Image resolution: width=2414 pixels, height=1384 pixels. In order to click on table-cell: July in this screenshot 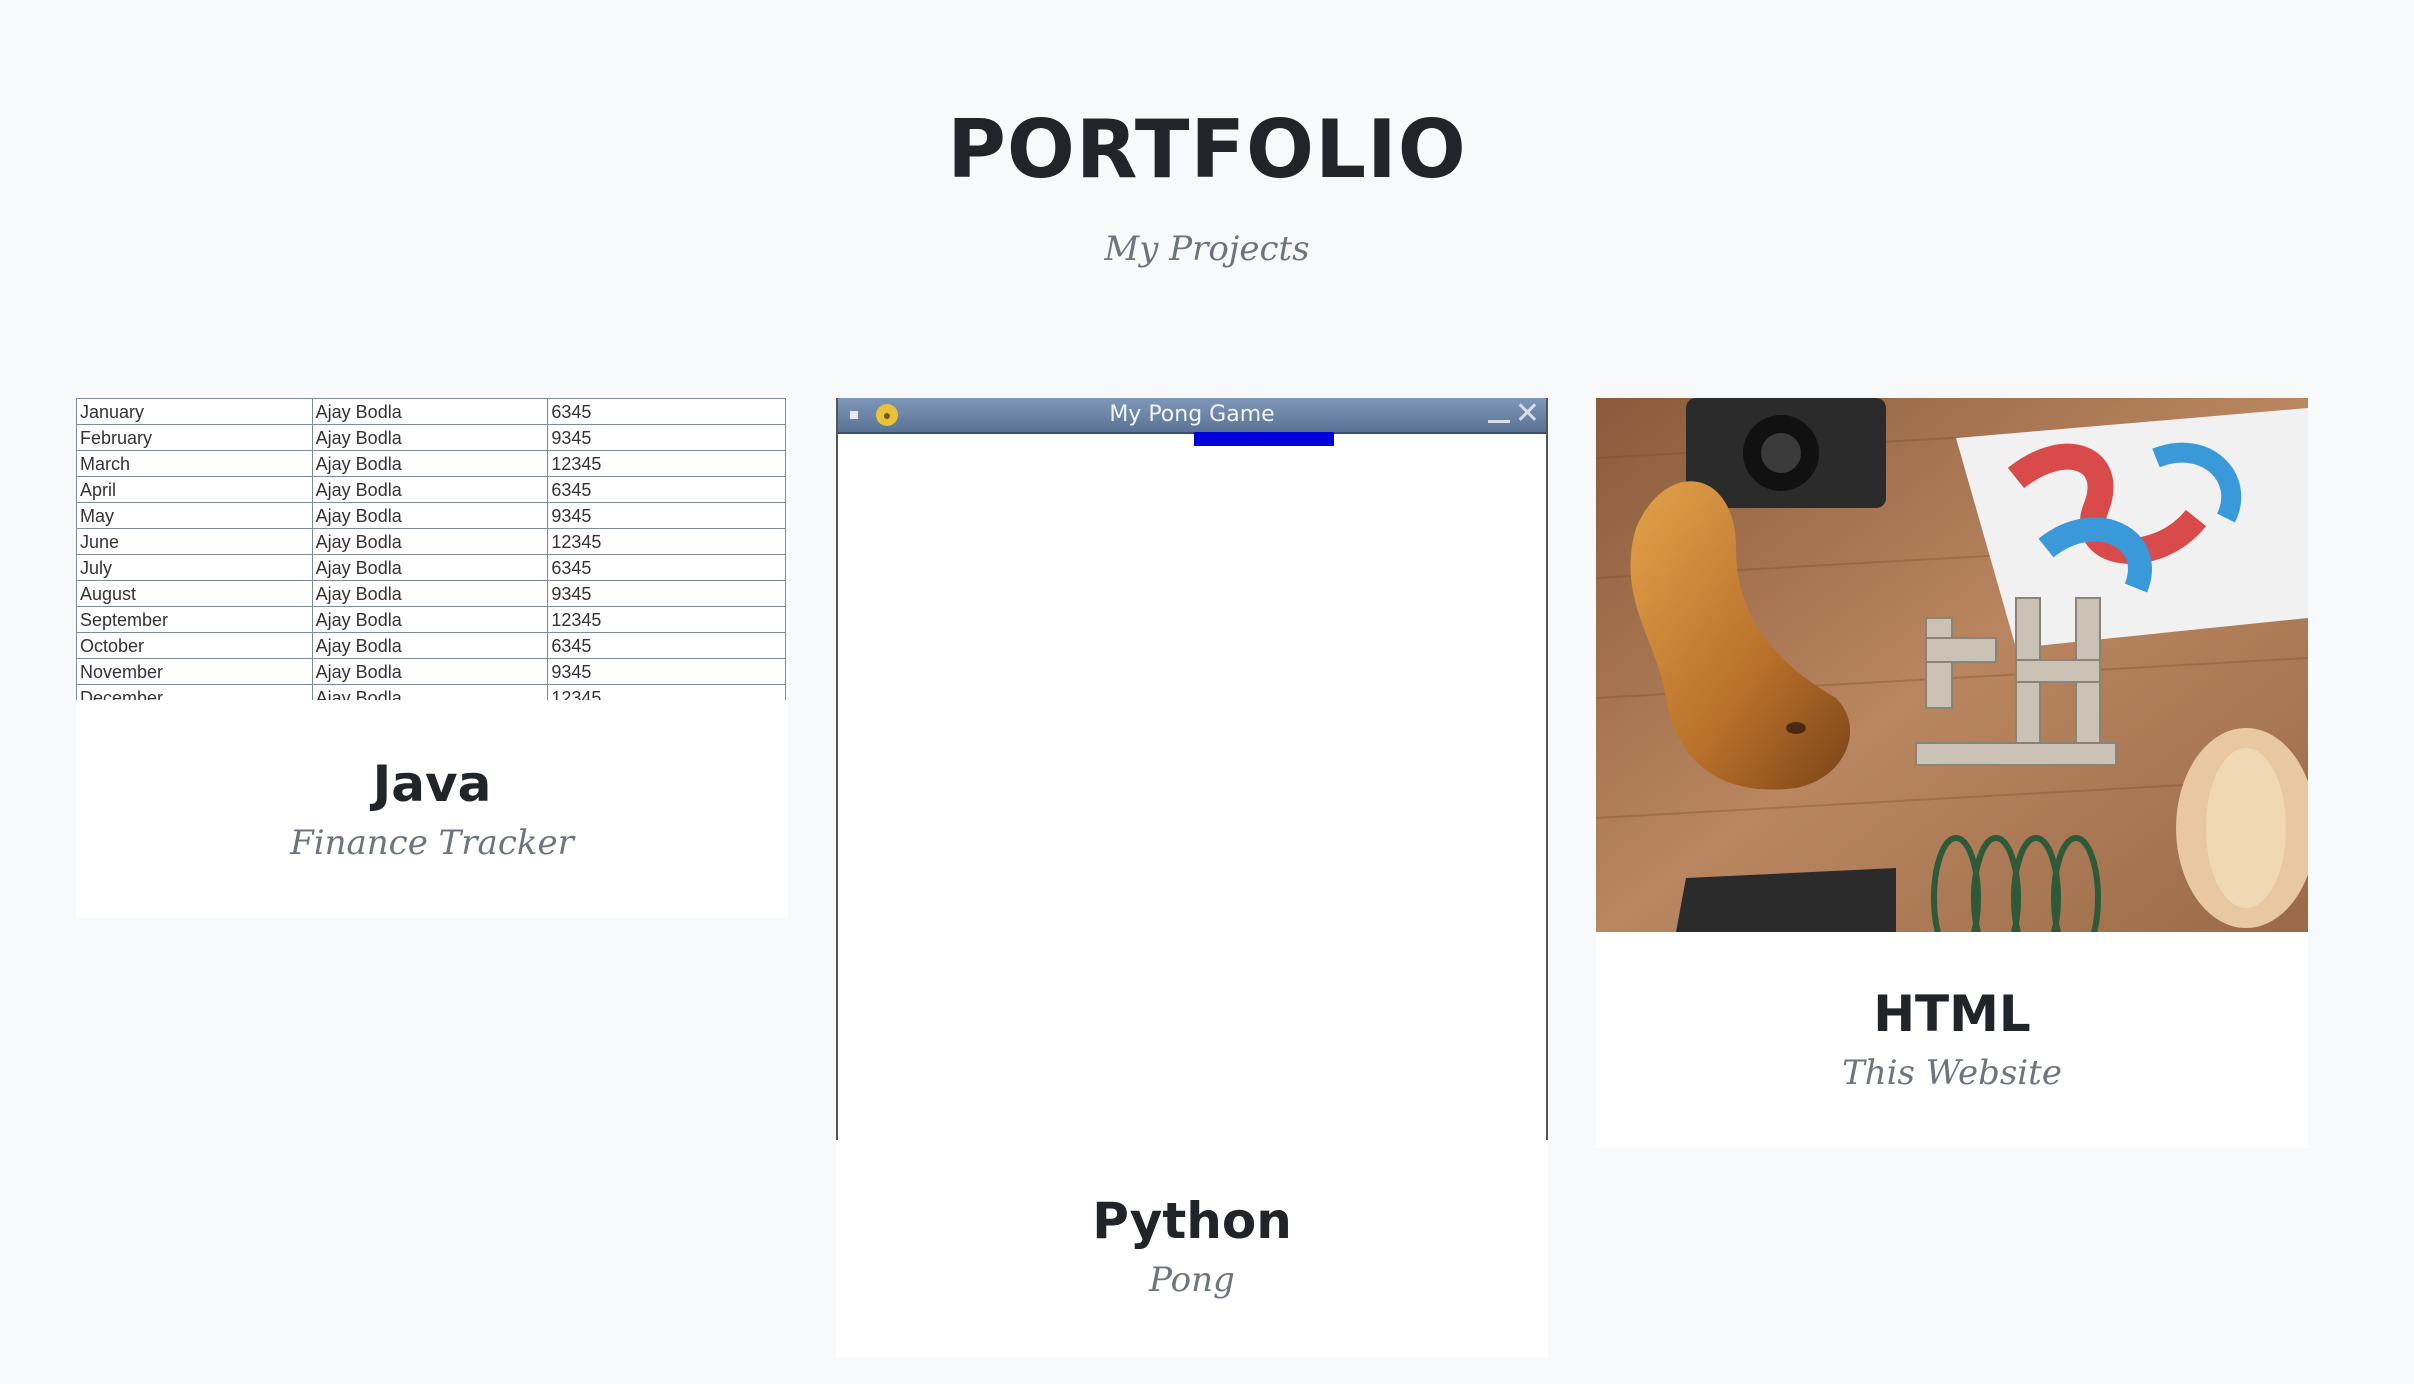, I will do `click(194, 567)`.